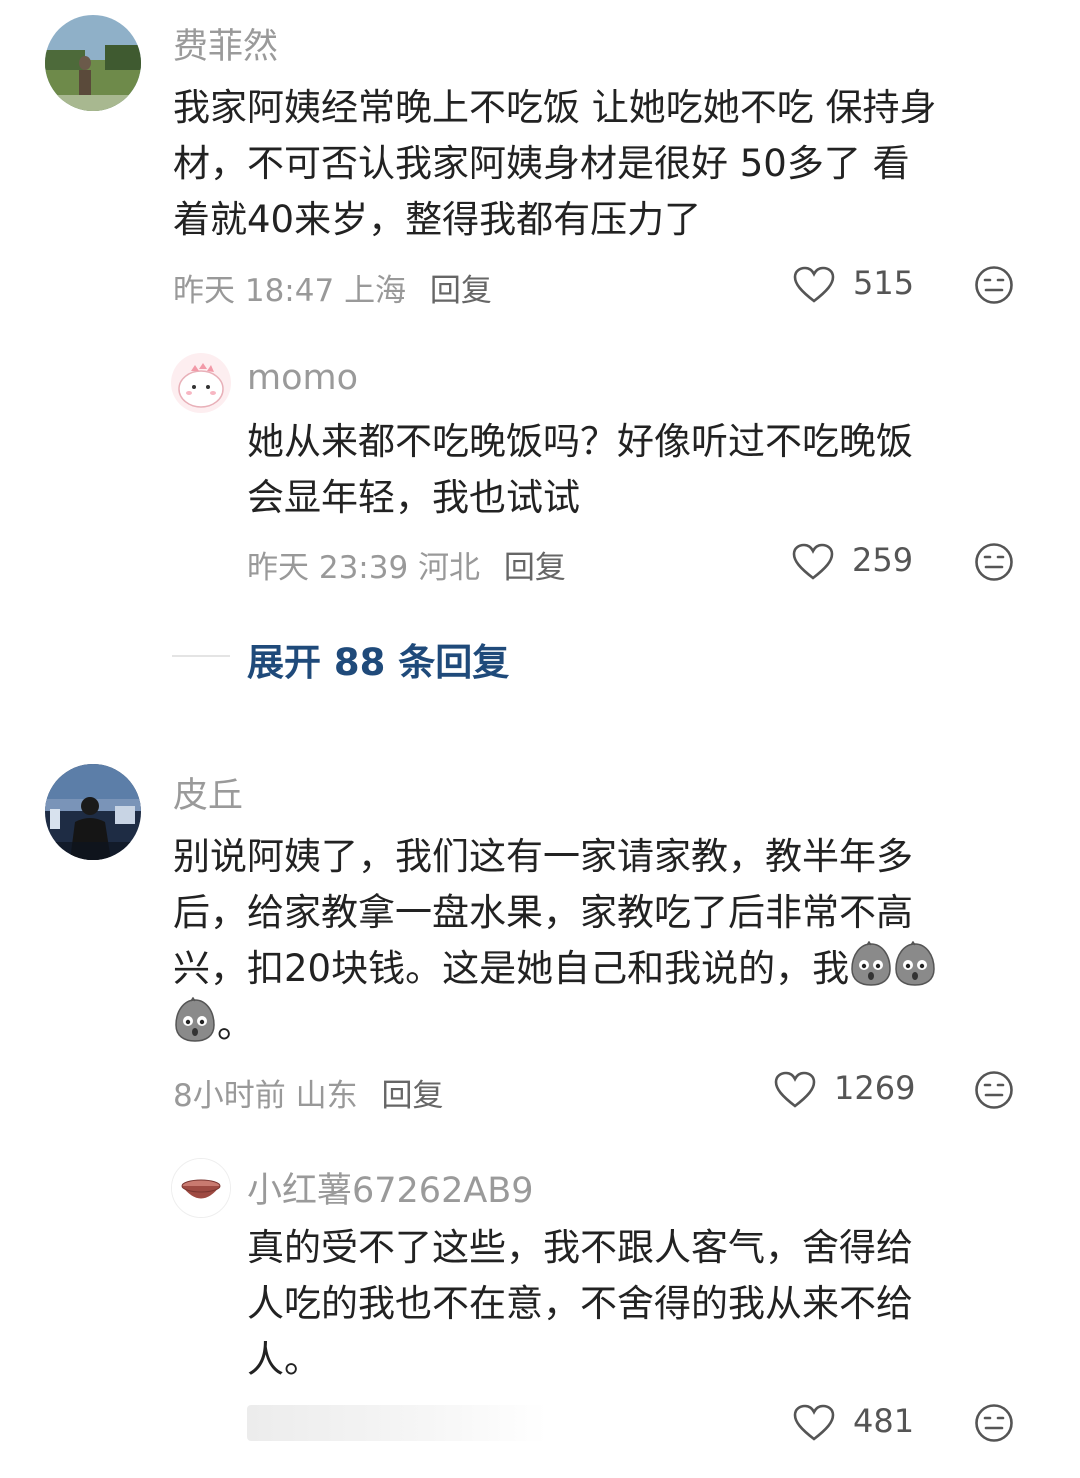 This screenshot has height=1478, width=1080. What do you see at coordinates (235, 1024) in the screenshot?
I see `comment-text-fragment: 。` at bounding box center [235, 1024].